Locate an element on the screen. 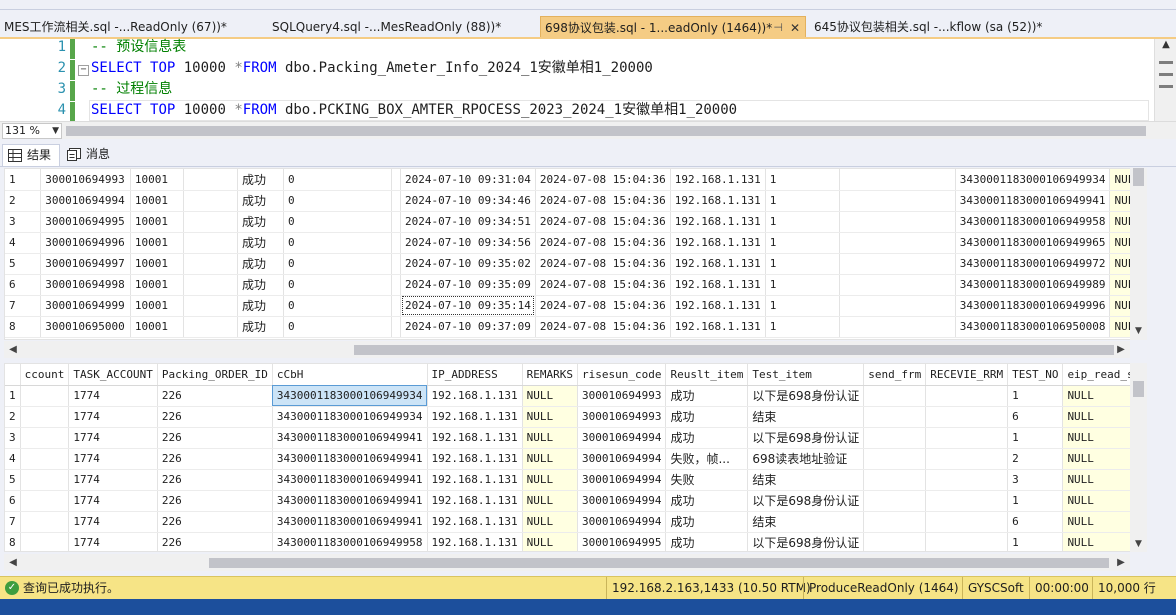  tab-mes-workflow: MES工作流相关.sql -...ReadOnly (67))* is located at coordinates (131, 27).